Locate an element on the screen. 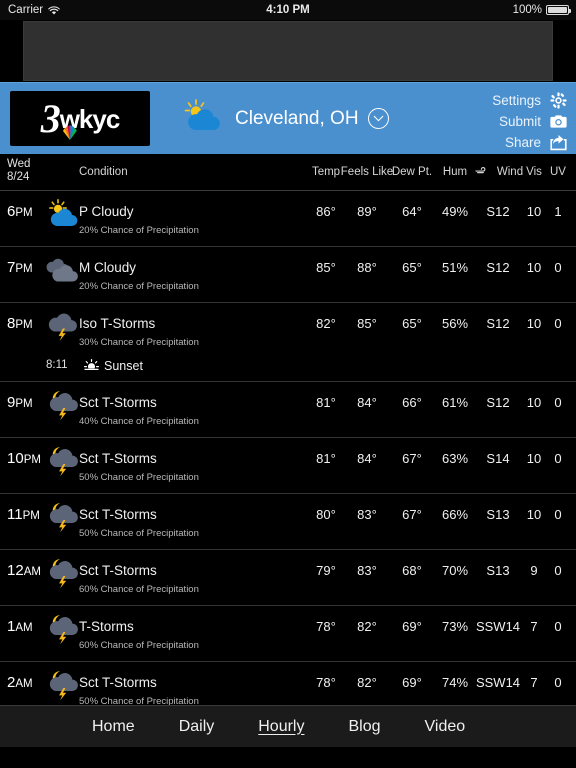 This screenshot has height=768, width=576. row-dew-point: 67° is located at coordinates (412, 458).